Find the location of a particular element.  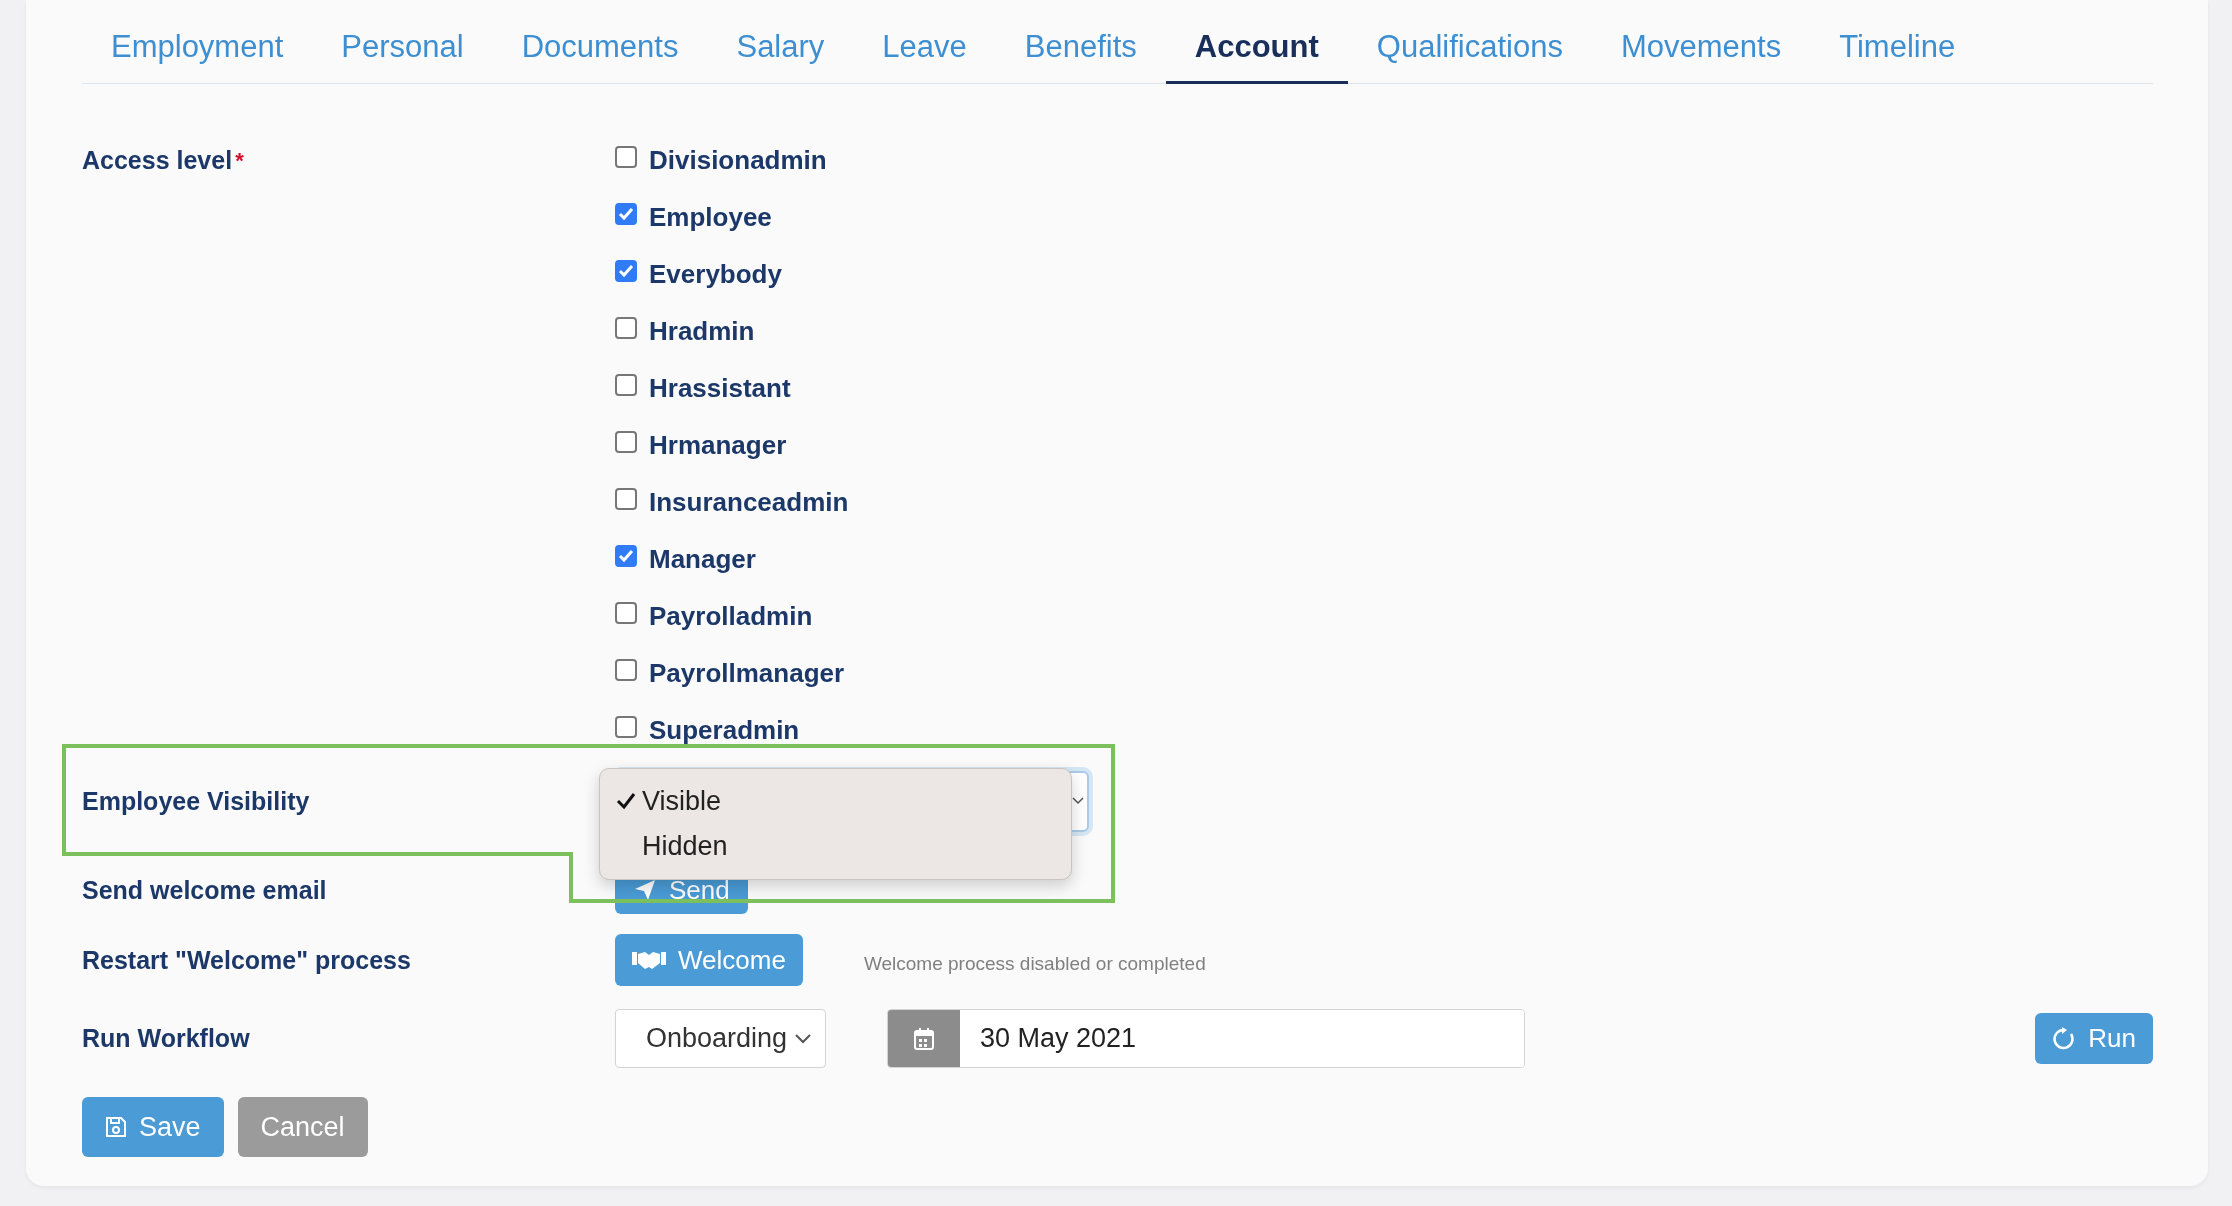

calendar-button is located at coordinates (924, 1038).